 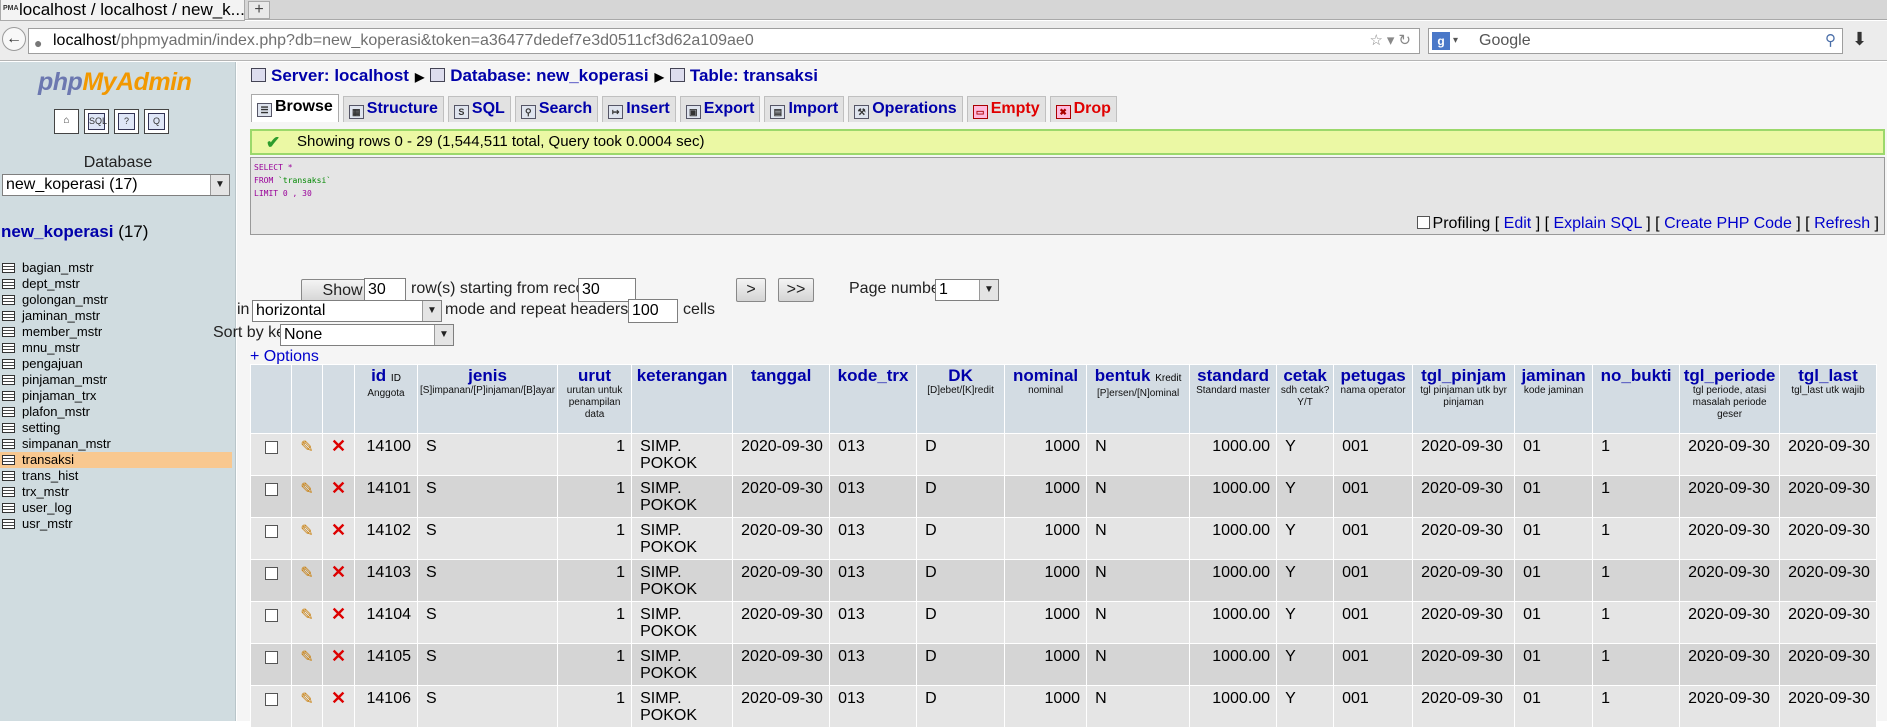 What do you see at coordinates (367, 335) in the screenshot?
I see `sort-by-key-select: None ▼` at bounding box center [367, 335].